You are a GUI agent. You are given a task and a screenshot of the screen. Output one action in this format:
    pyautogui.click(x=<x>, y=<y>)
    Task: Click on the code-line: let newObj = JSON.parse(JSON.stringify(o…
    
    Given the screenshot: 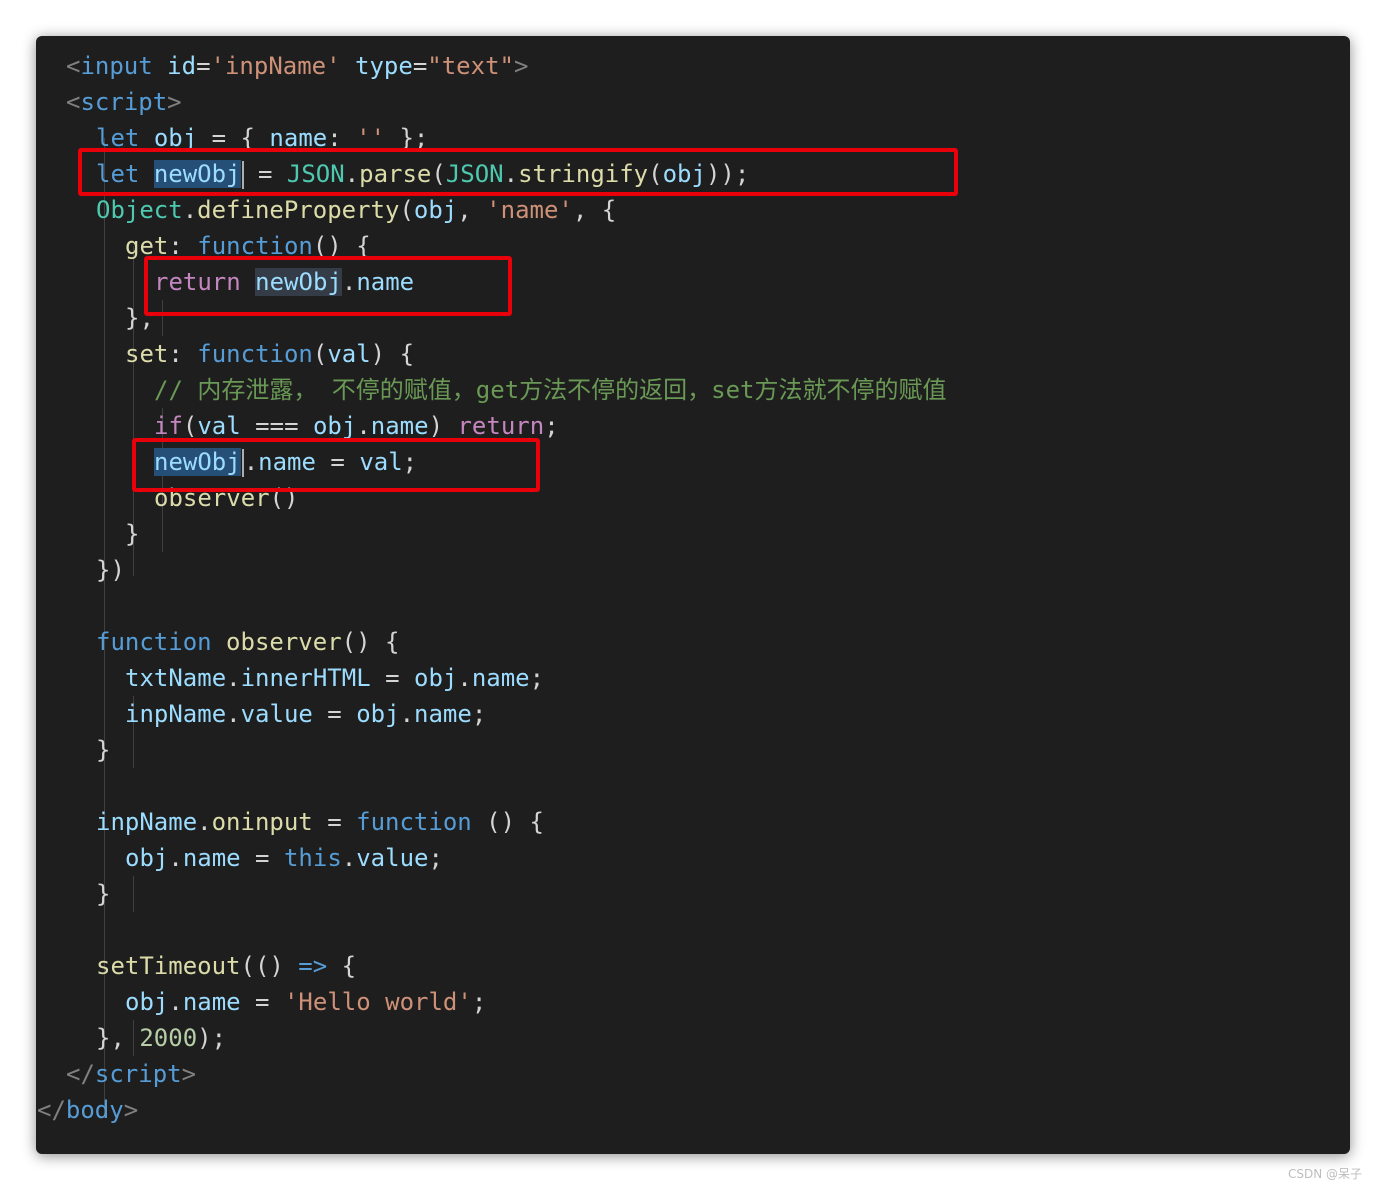 What is the action you would take?
    pyautogui.click(x=423, y=174)
    